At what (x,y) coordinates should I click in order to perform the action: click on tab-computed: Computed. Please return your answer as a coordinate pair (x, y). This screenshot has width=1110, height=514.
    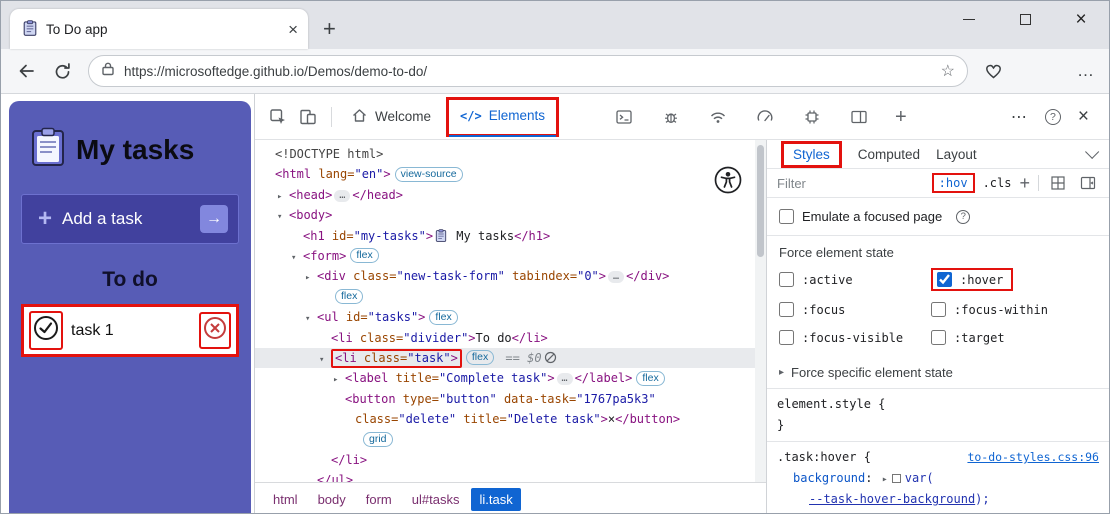
    Looking at the image, I should click on (889, 154).